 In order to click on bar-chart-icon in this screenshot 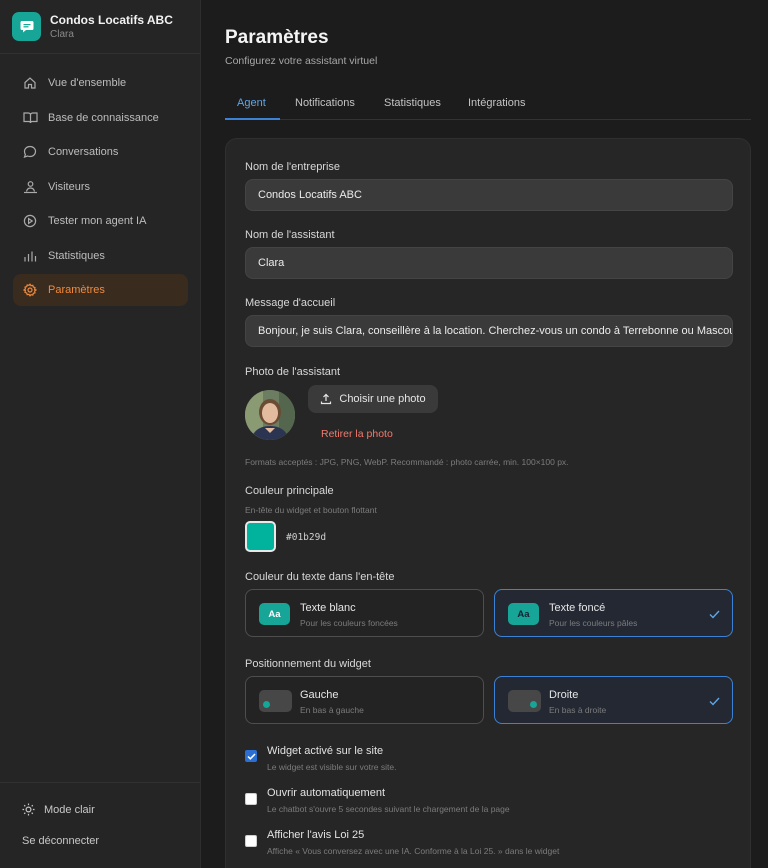, I will do `click(30, 256)`.